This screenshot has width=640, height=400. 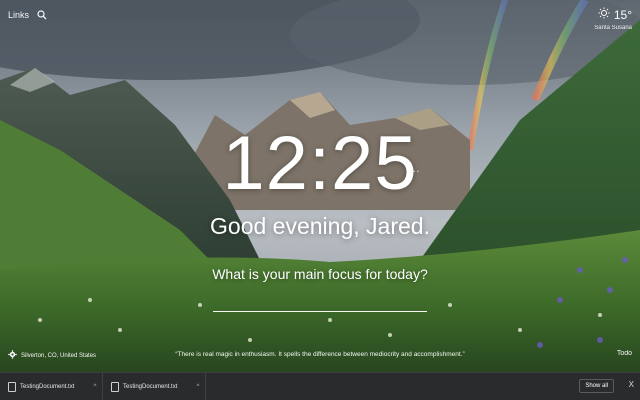 I want to click on greeting-text: Good evening, Jared., so click(x=320, y=226).